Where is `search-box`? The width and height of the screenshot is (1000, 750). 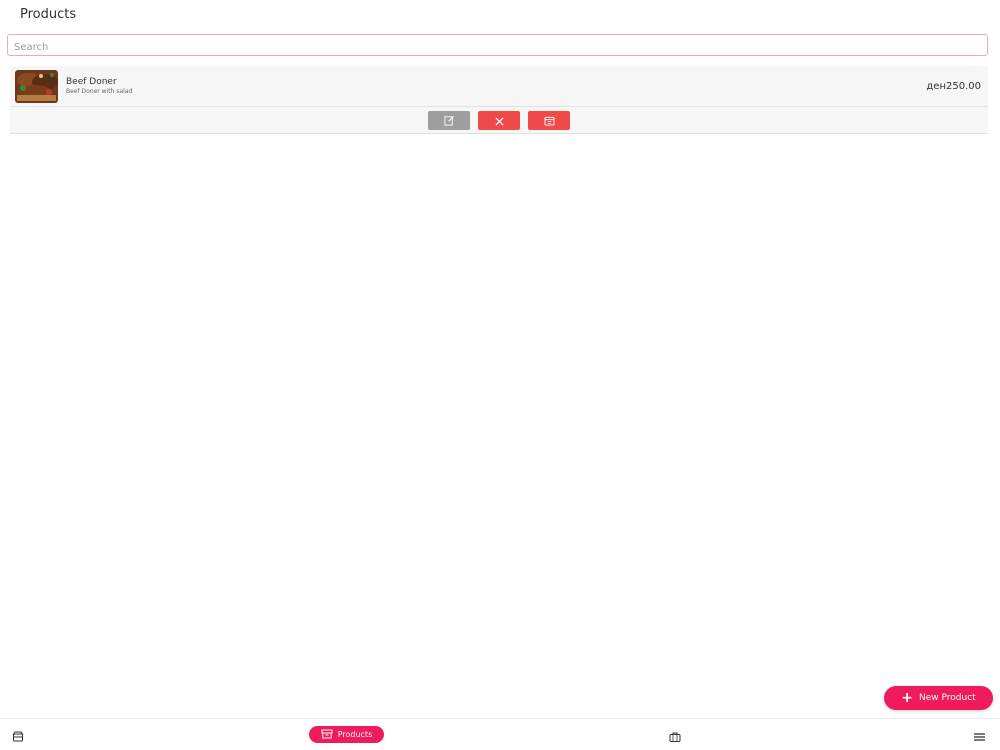
search-box is located at coordinates (497, 46).